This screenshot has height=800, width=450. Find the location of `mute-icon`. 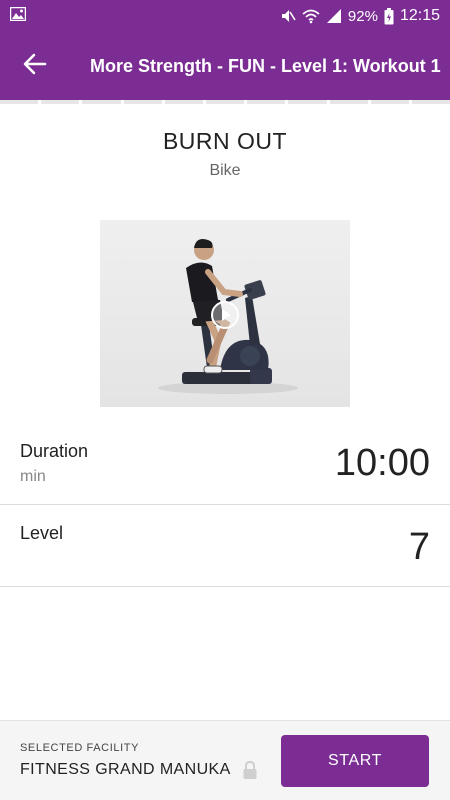

mute-icon is located at coordinates (288, 16).